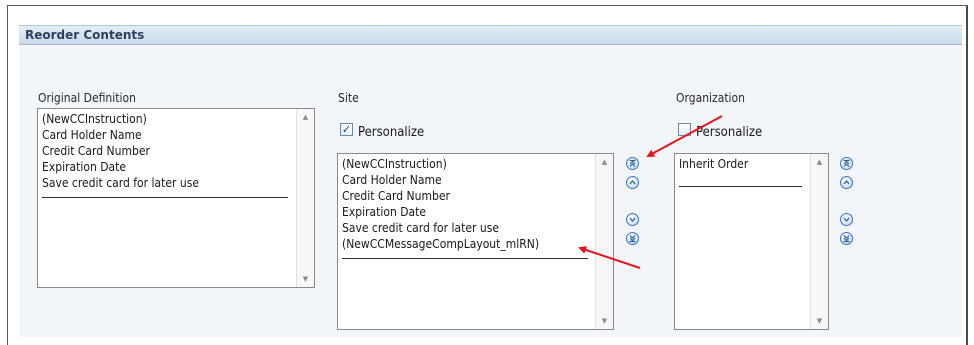 This screenshot has width=974, height=345. Describe the element at coordinates (729, 132) in the screenshot. I see `organization-personalize-label: Personalize` at that location.